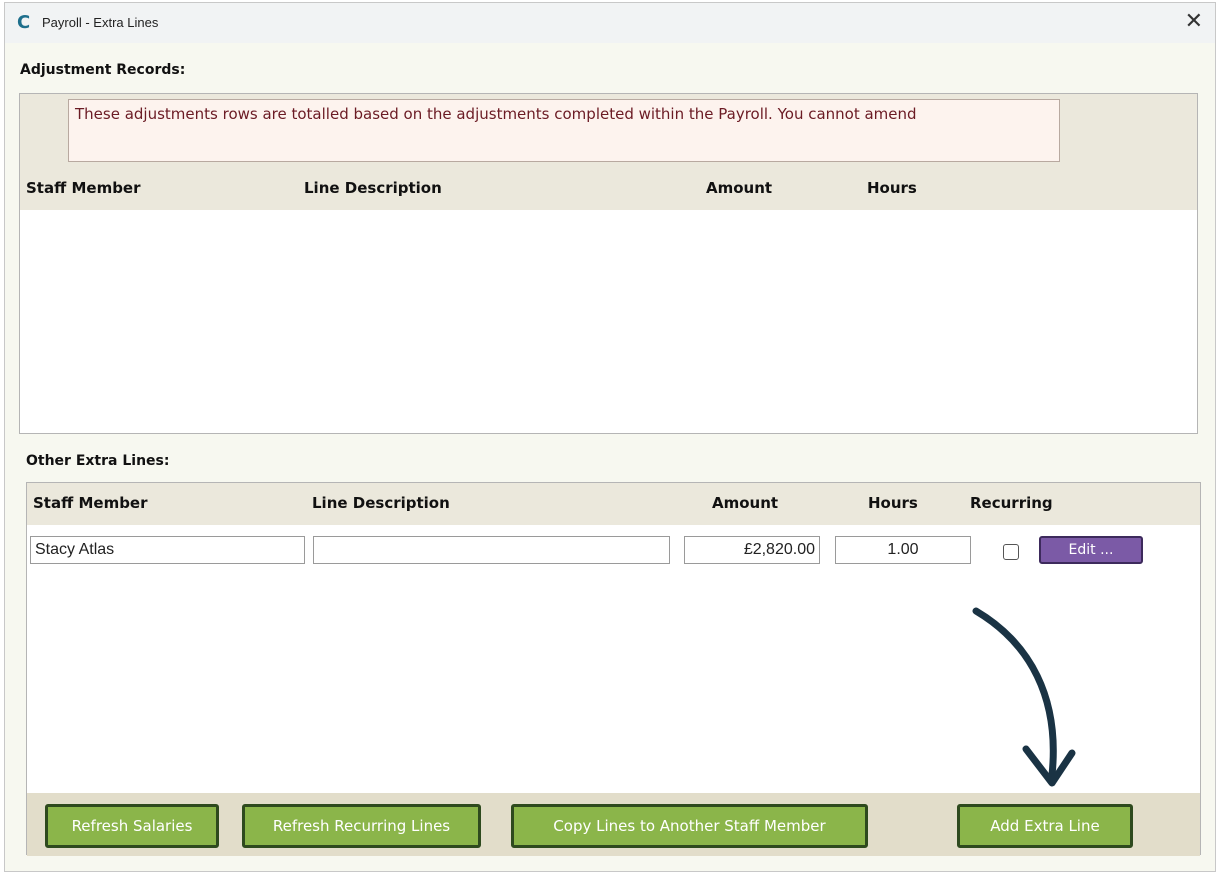 This screenshot has width=1219, height=878. I want to click on arrow-head, so click(1049, 766).